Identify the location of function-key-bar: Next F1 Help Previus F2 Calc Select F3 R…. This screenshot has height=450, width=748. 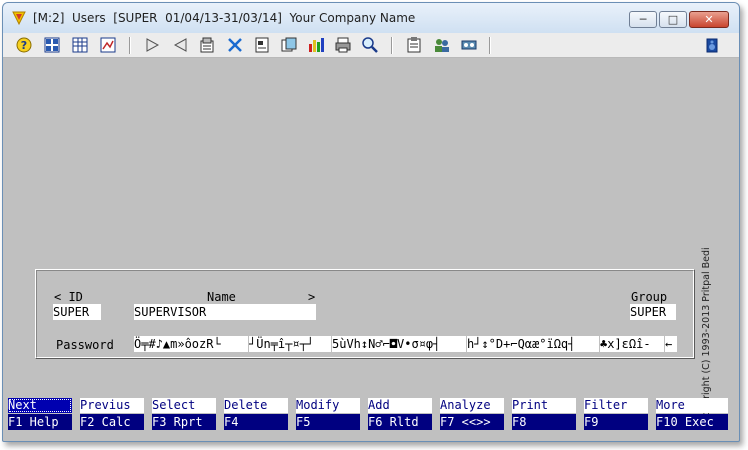
(371, 415).